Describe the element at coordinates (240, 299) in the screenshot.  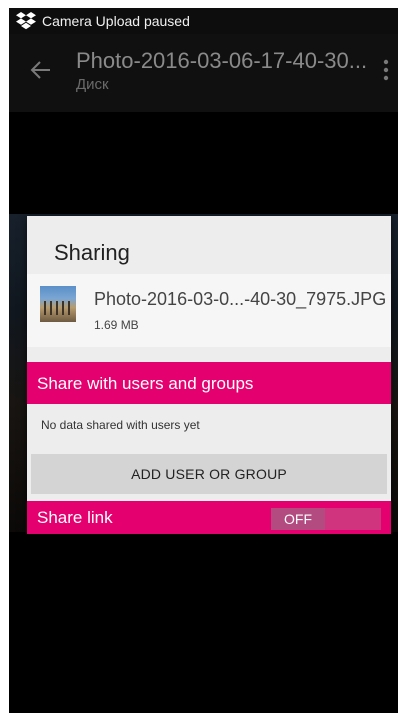
I see `file-name: Photo-2016-03-0...-40-30_7975.JPG` at that location.